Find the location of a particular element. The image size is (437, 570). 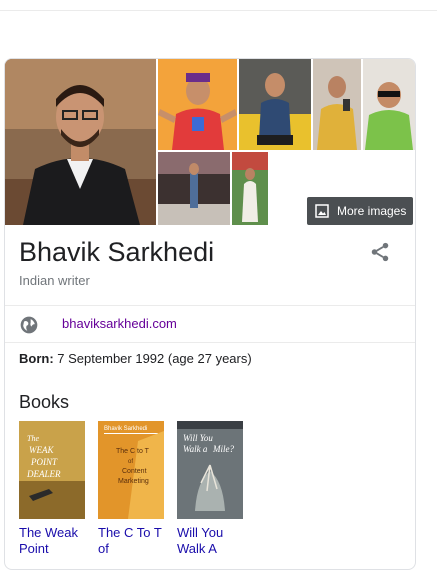

book-title-line: The Weak is located at coordinates (52, 533).